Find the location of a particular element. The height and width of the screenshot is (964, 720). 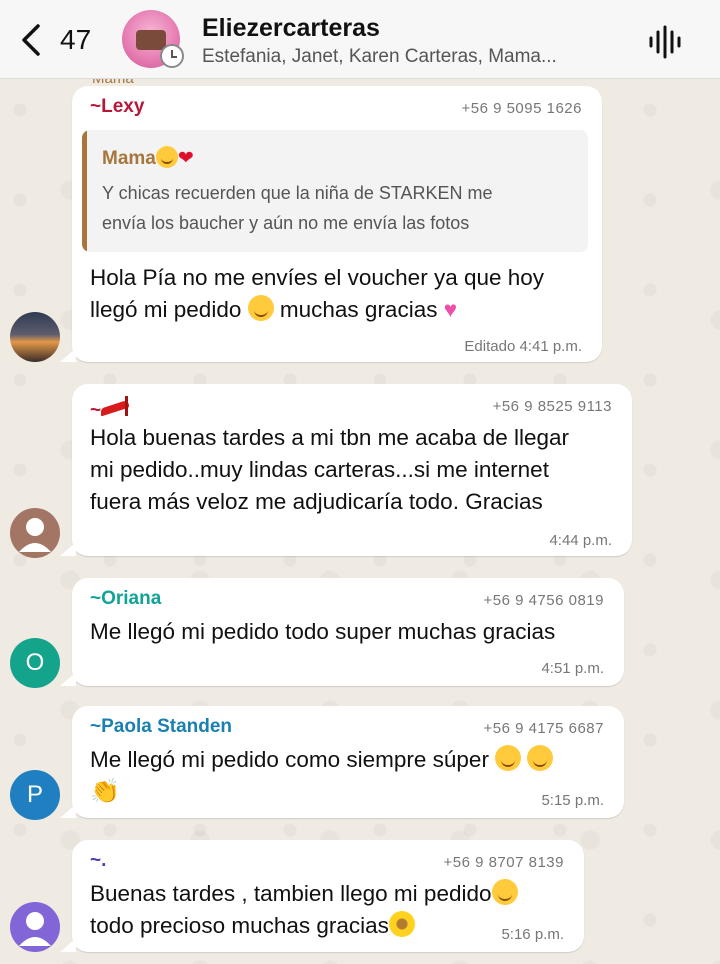

disappearing-timer-icon is located at coordinates (172, 56).